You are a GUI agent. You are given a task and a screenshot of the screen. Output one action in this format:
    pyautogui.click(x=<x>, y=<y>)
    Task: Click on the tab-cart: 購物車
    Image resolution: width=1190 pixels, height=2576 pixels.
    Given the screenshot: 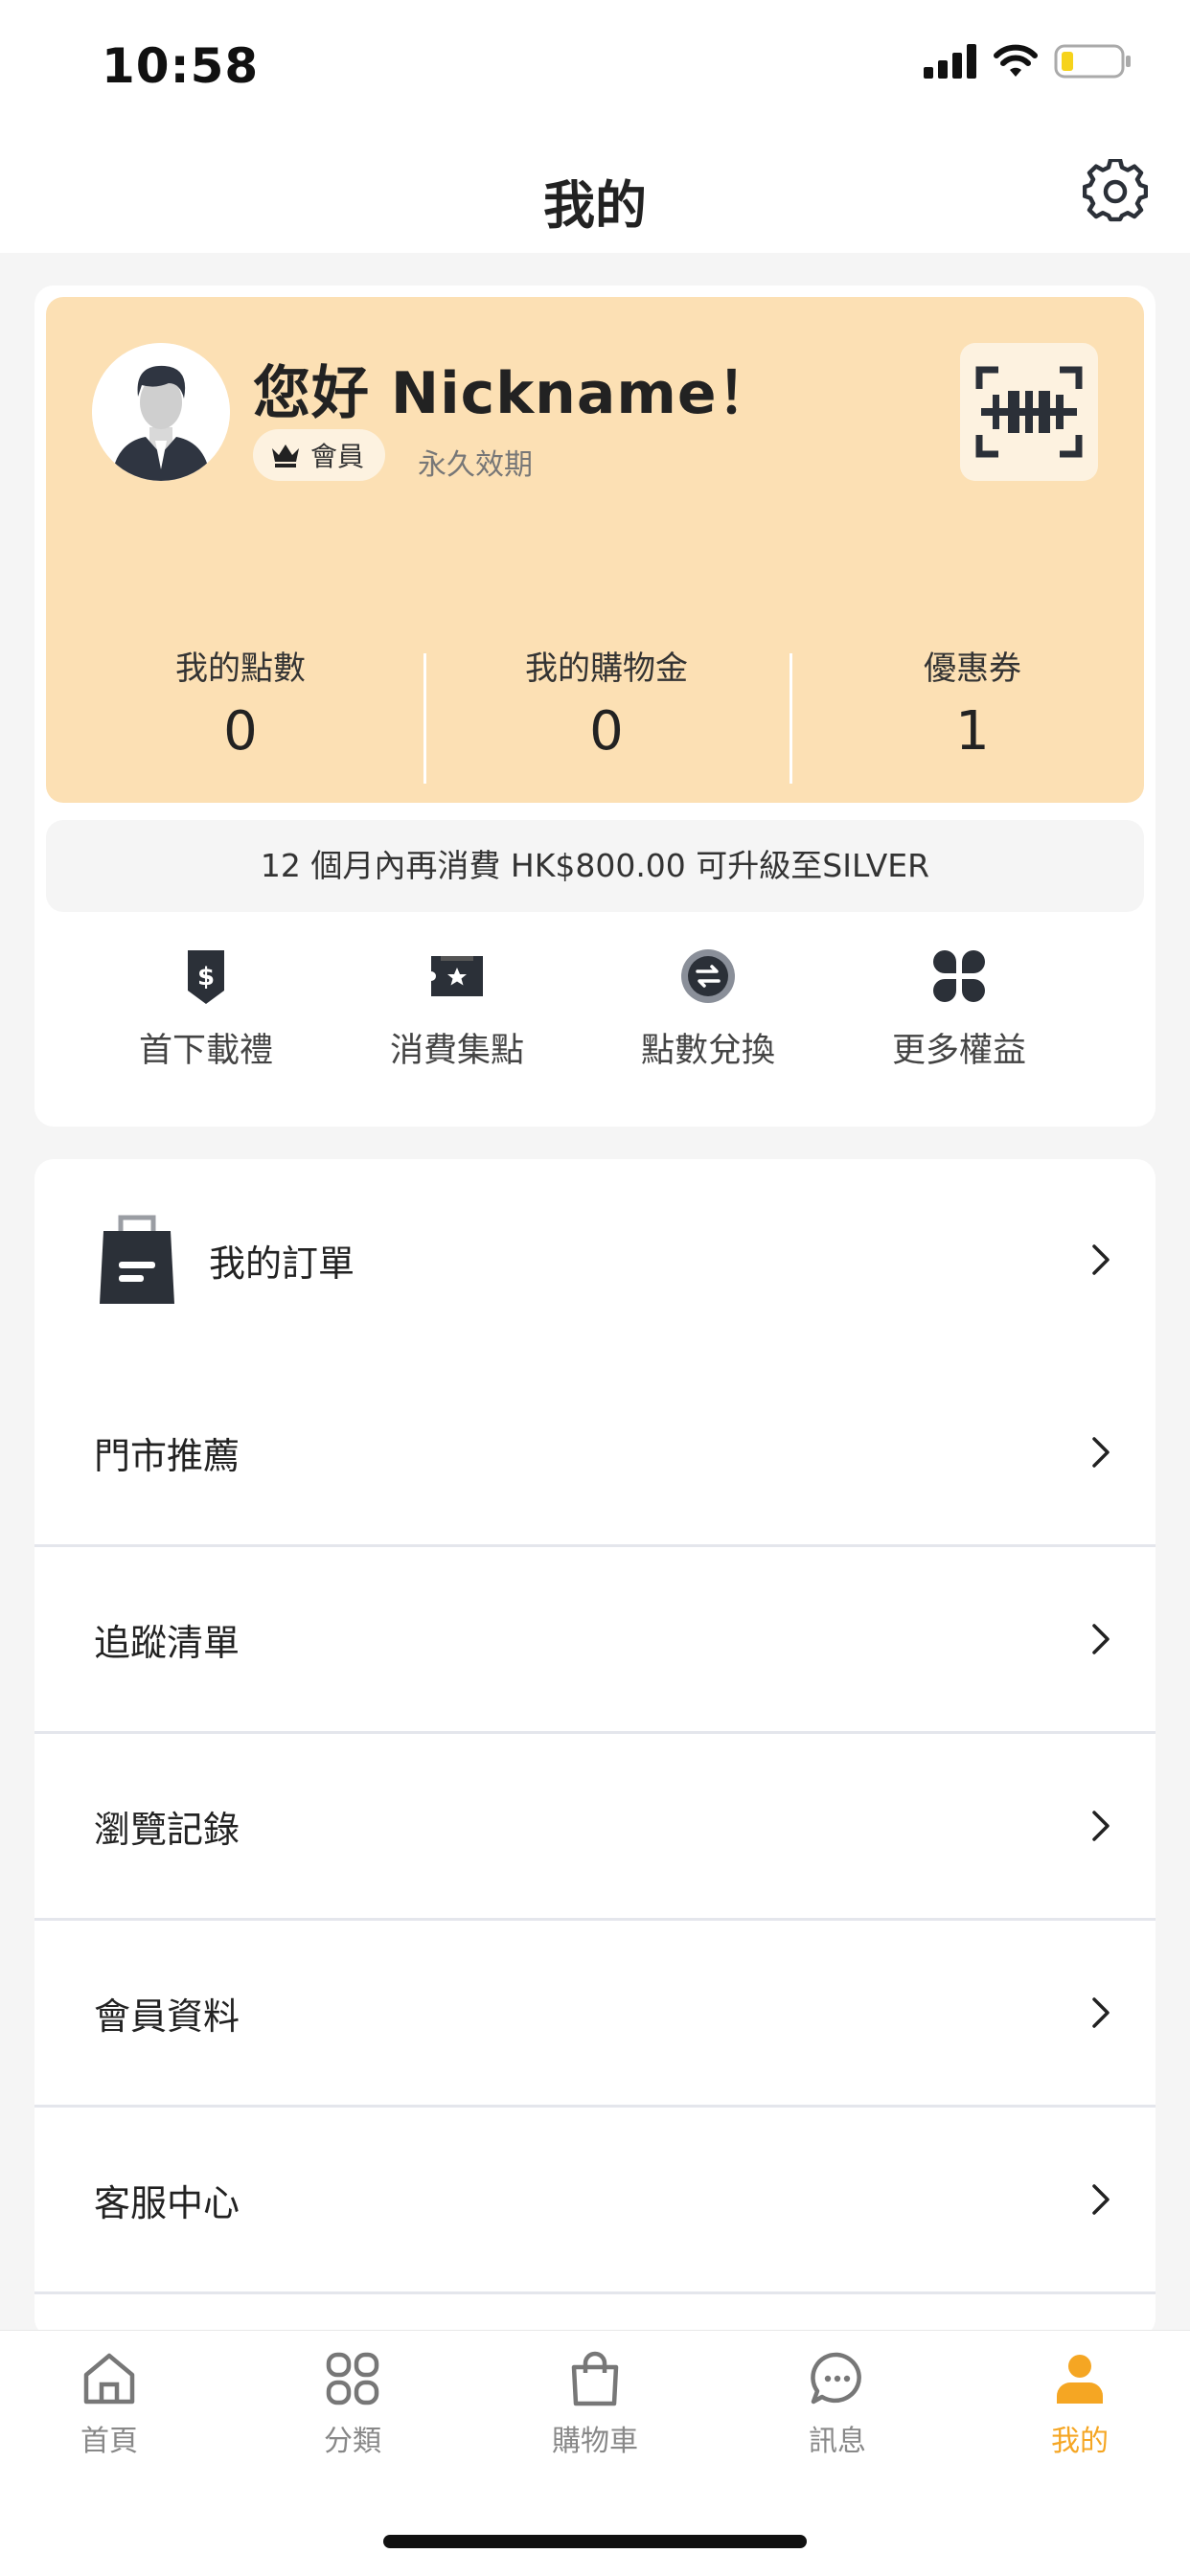 What is the action you would take?
    pyautogui.click(x=595, y=2404)
    